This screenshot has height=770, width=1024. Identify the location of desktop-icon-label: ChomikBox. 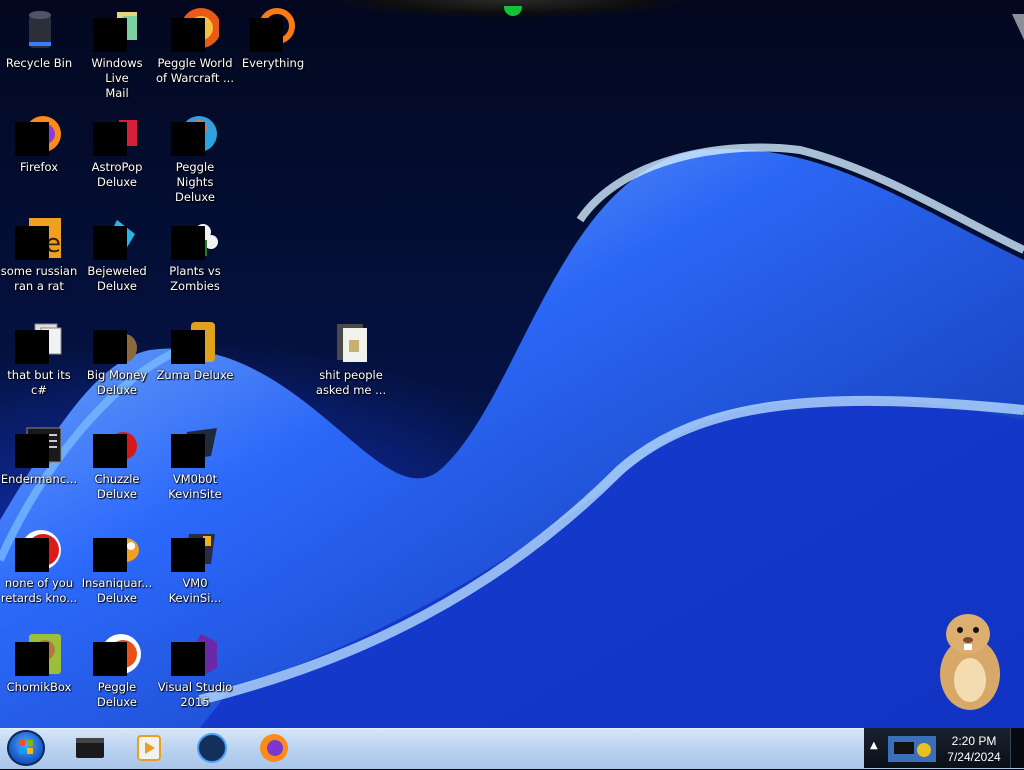
(39, 687).